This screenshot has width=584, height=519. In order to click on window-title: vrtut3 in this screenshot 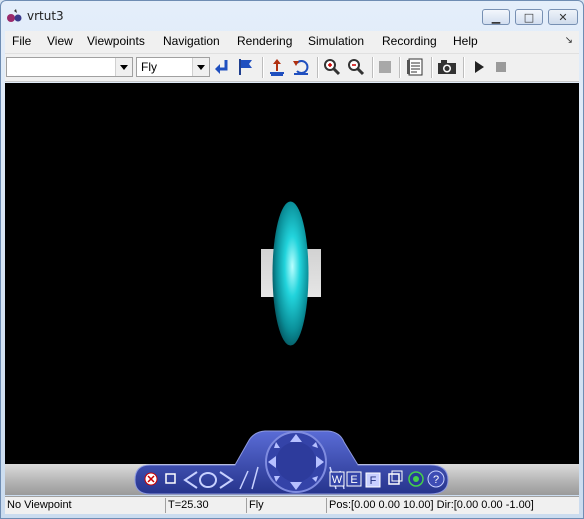, I will do `click(45, 16)`.